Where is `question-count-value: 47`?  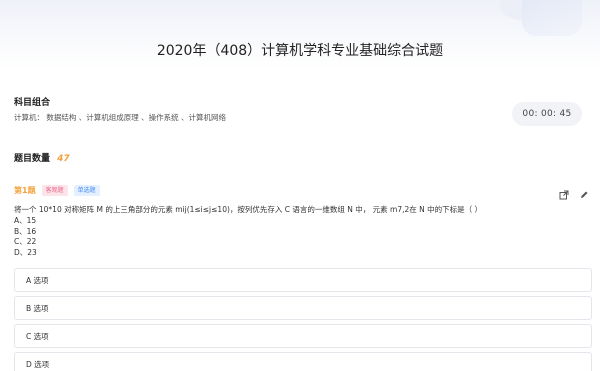 question-count-value: 47 is located at coordinates (63, 159).